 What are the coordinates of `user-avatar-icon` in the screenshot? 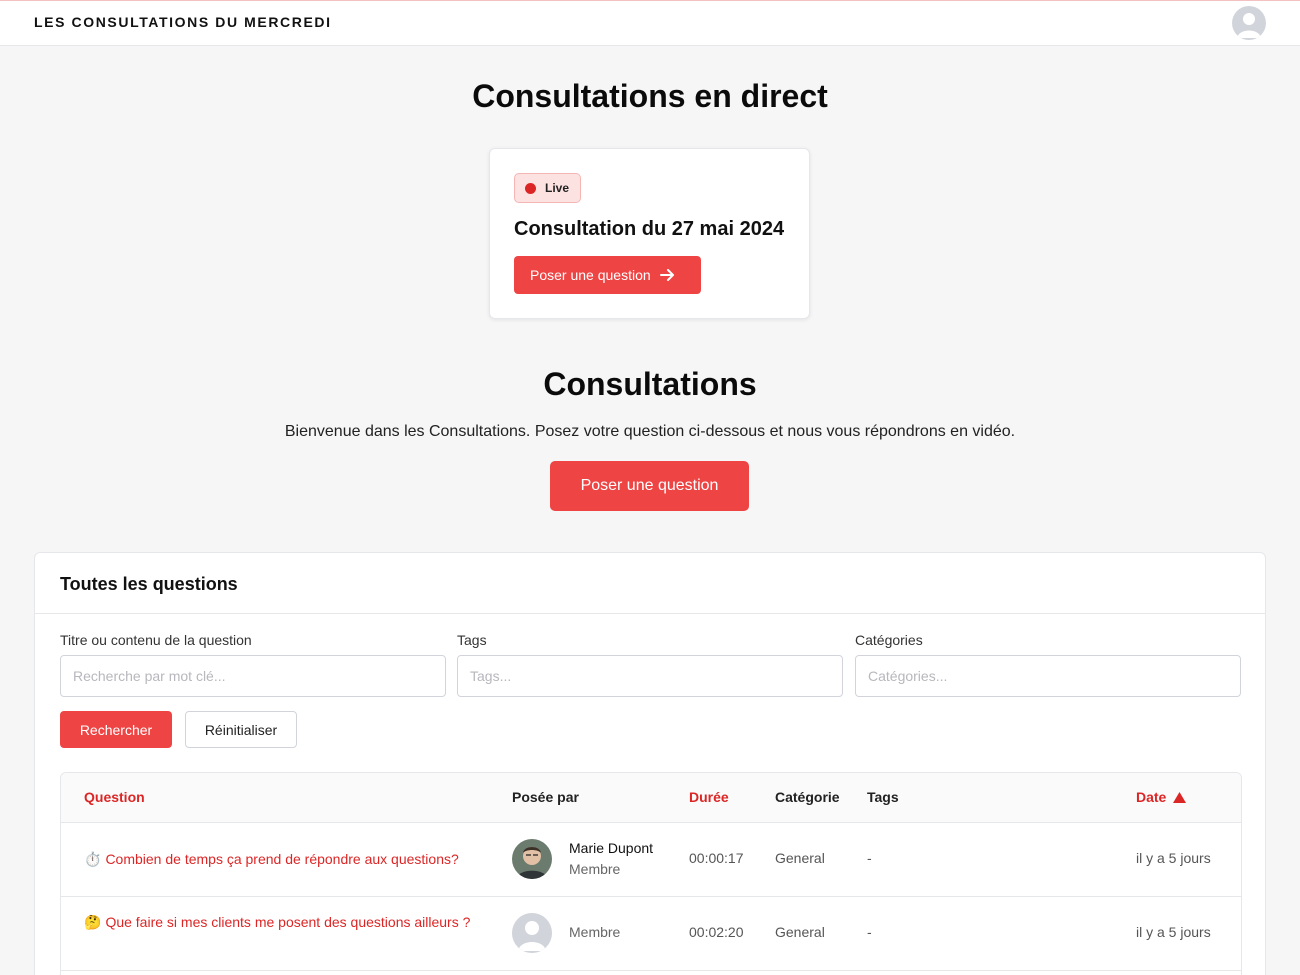 It's located at (1249, 23).